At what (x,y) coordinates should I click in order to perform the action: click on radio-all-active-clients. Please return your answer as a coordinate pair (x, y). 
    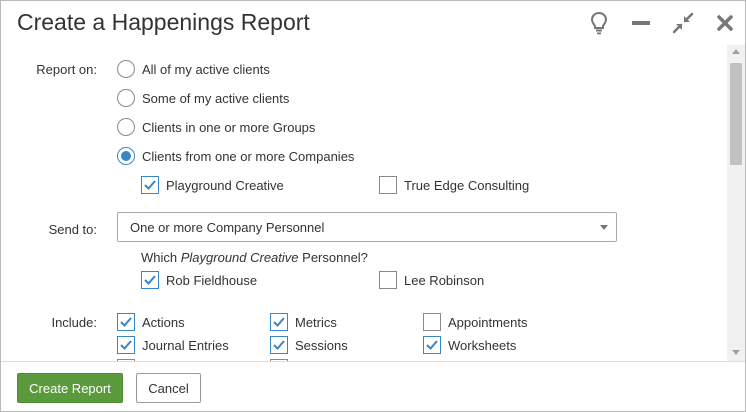
    Looking at the image, I should click on (126, 69).